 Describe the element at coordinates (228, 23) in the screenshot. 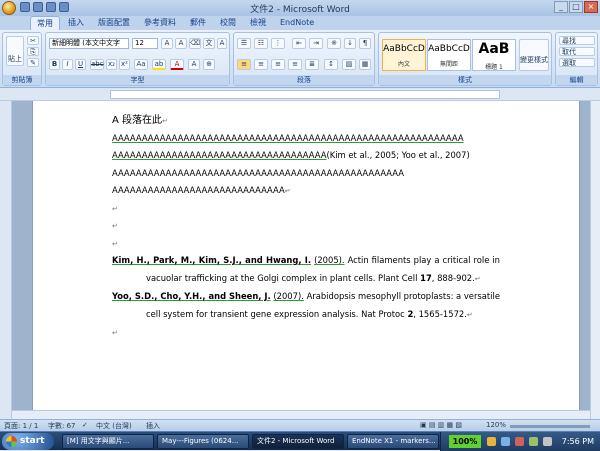

I see `tab-review: 校閱` at that location.